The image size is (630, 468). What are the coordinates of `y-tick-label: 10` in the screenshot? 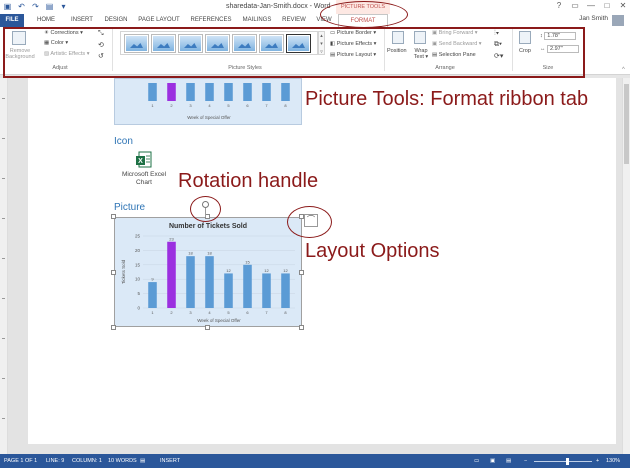 It's located at (138, 279).